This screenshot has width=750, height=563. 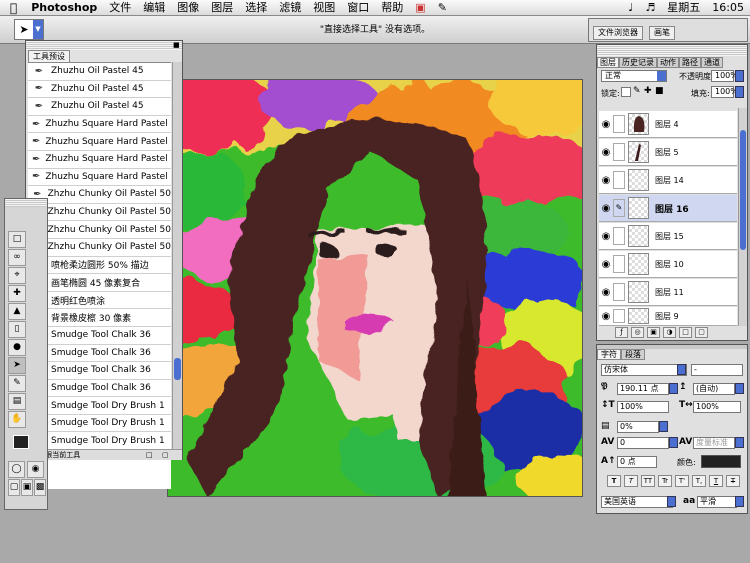 I want to click on layer-row: ◉ 图层 15, so click(x=668, y=236).